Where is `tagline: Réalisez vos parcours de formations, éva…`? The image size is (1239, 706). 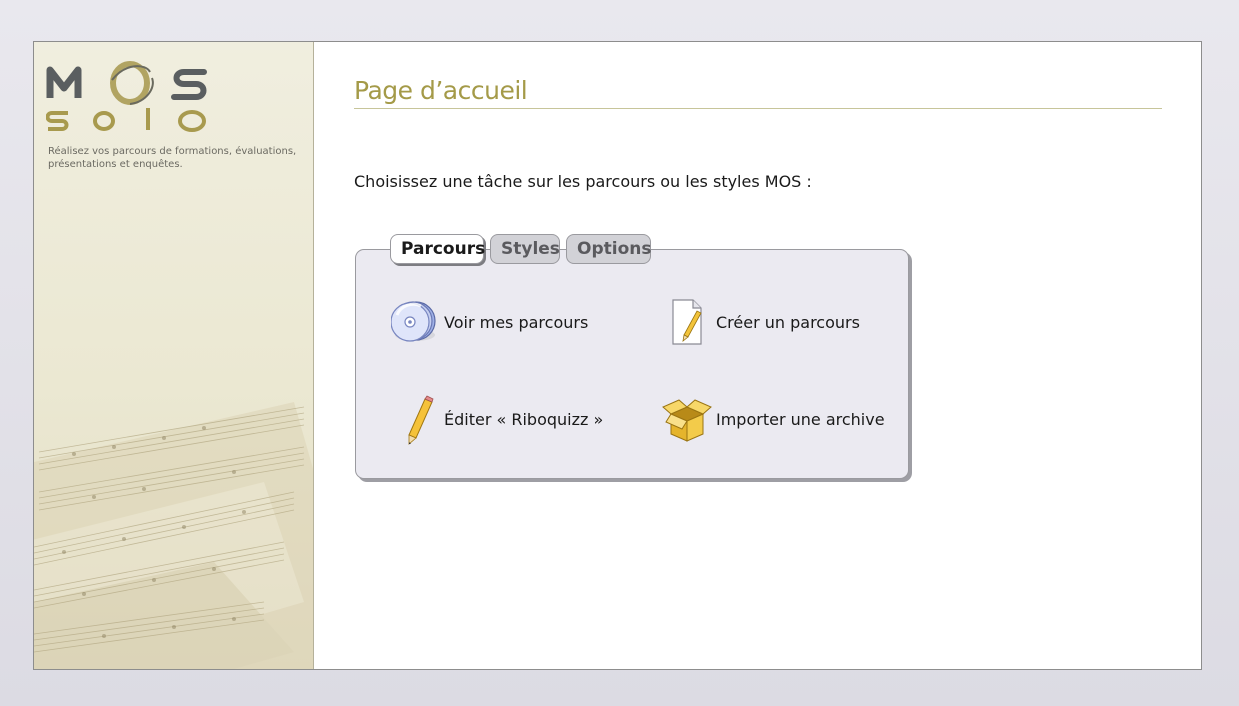 tagline: Réalisez vos parcours de formations, éva… is located at coordinates (172, 158).